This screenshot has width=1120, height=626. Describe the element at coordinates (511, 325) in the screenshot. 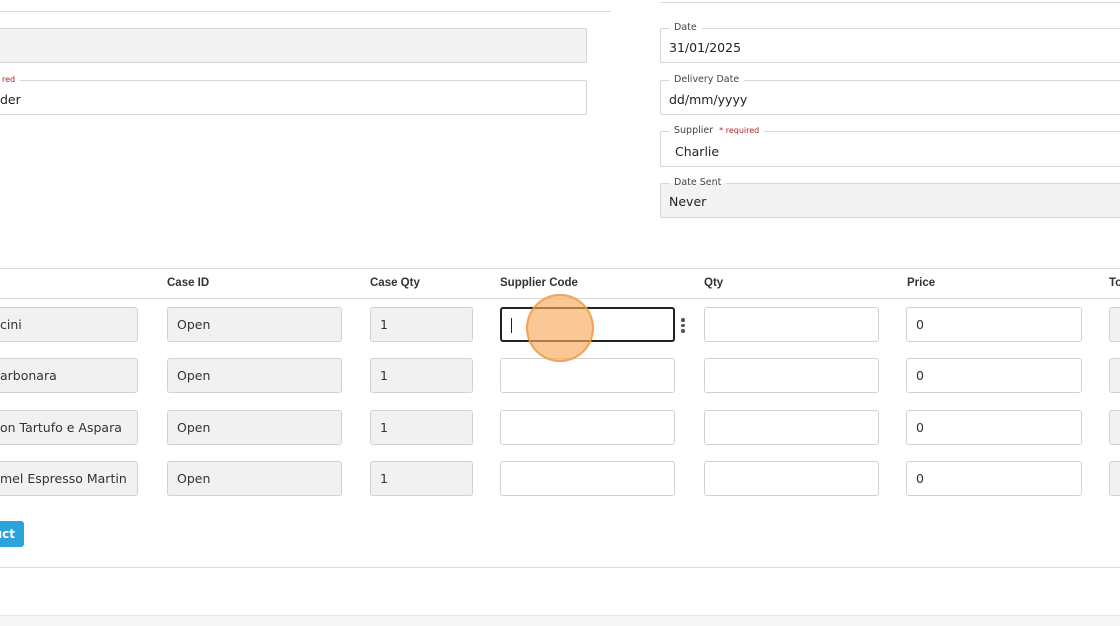

I see `text-caret` at that location.